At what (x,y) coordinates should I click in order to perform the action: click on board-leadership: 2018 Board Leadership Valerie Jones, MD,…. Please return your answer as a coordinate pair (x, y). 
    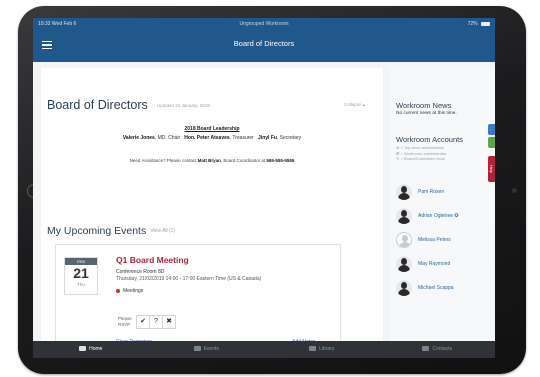
    Looking at the image, I should click on (212, 133).